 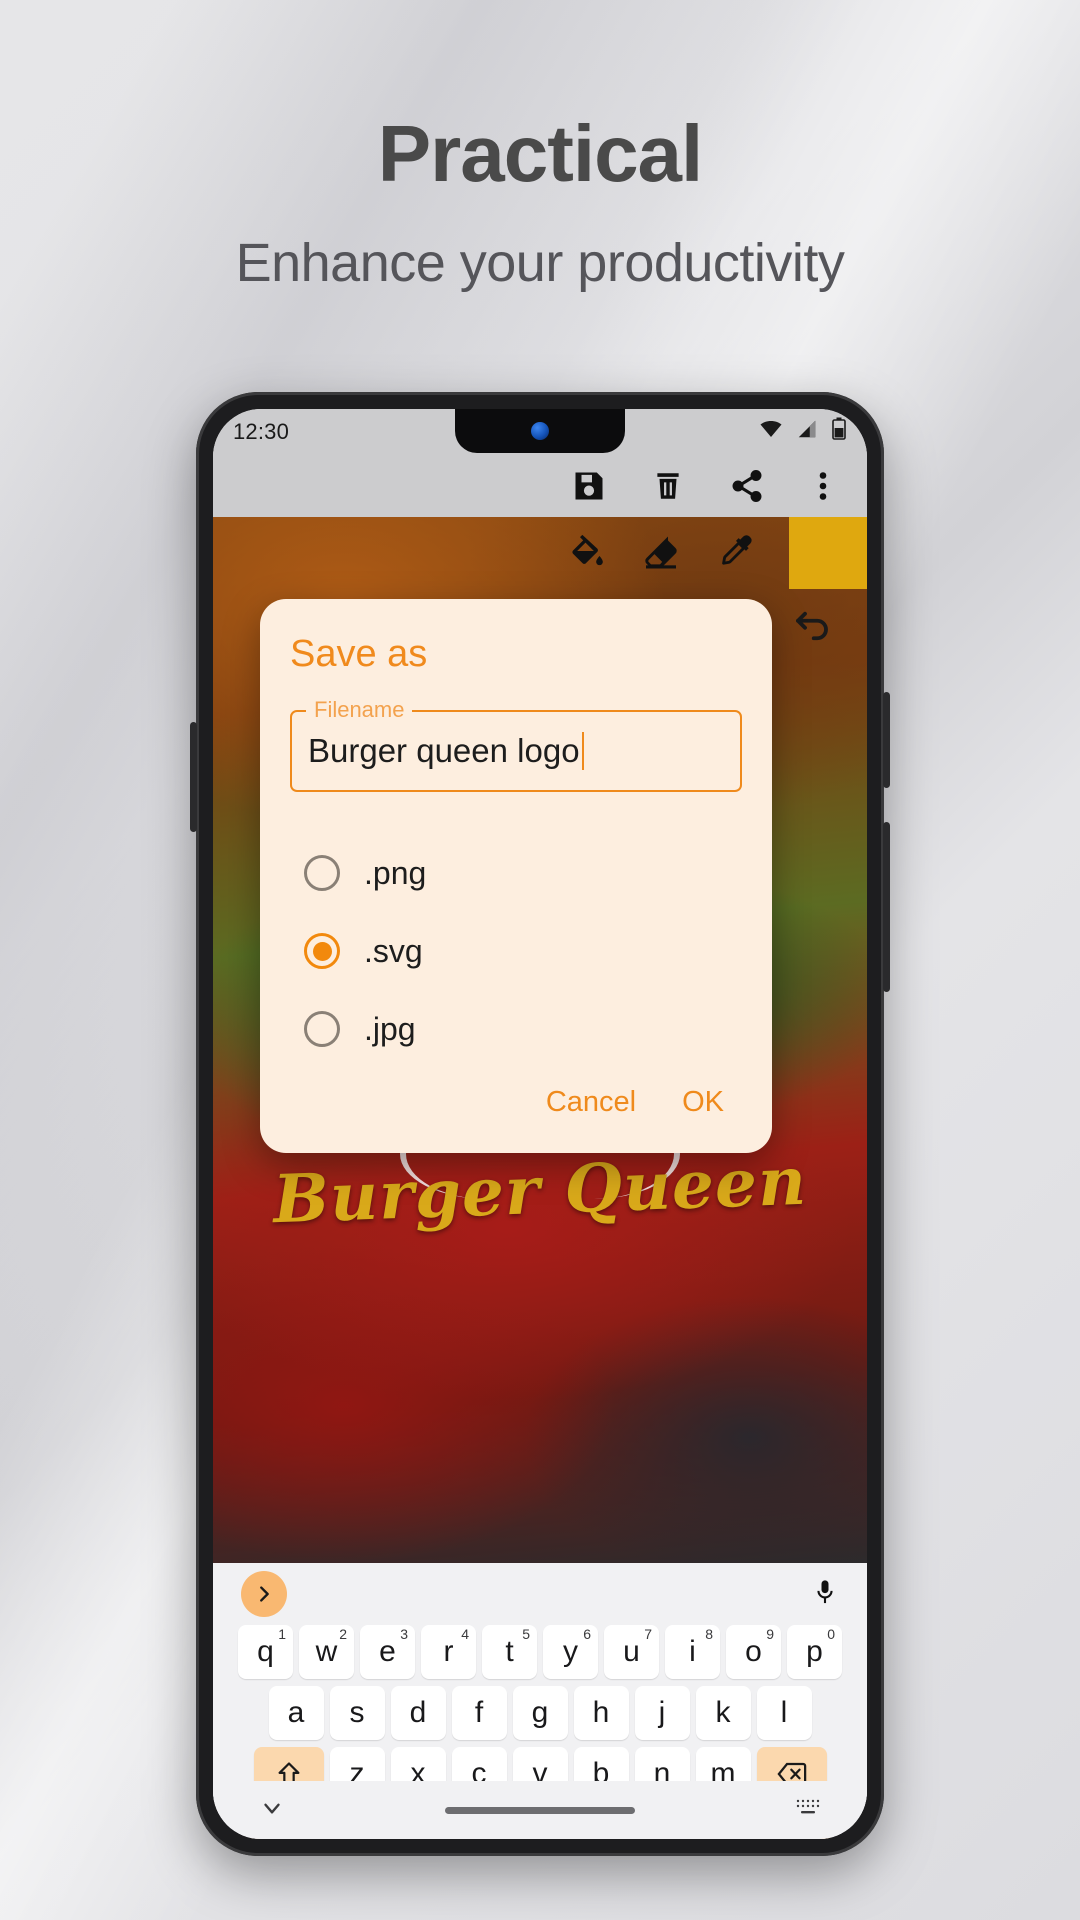 I want to click on key-num-1: 1, so click(x=282, y=1634).